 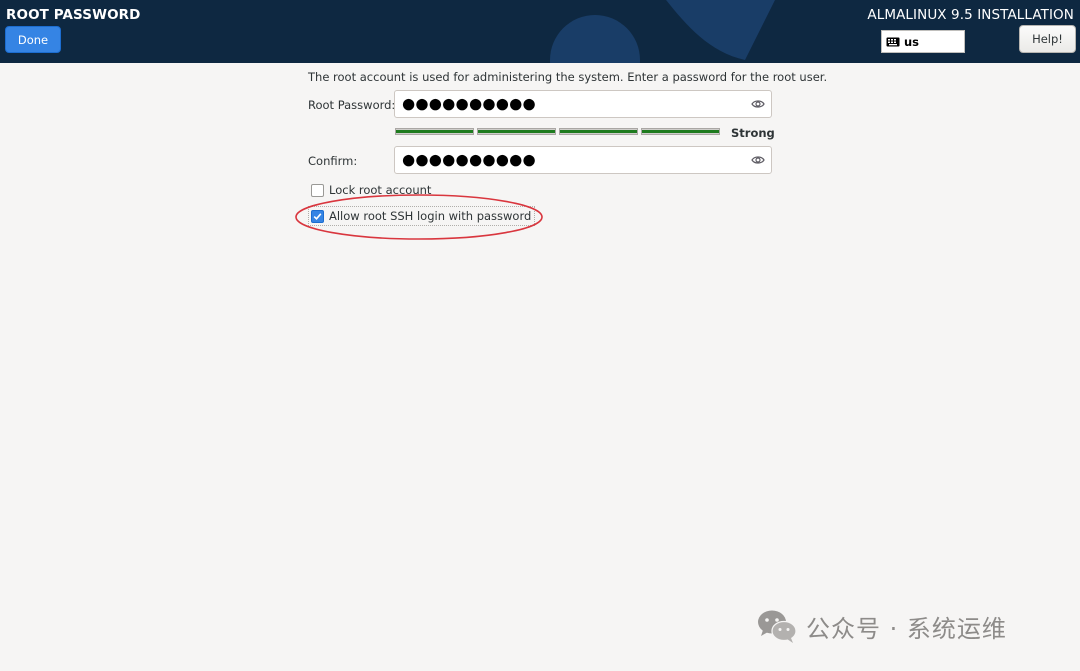 I want to click on focus-outline: Allow root SSH login with password, so click(x=422, y=216).